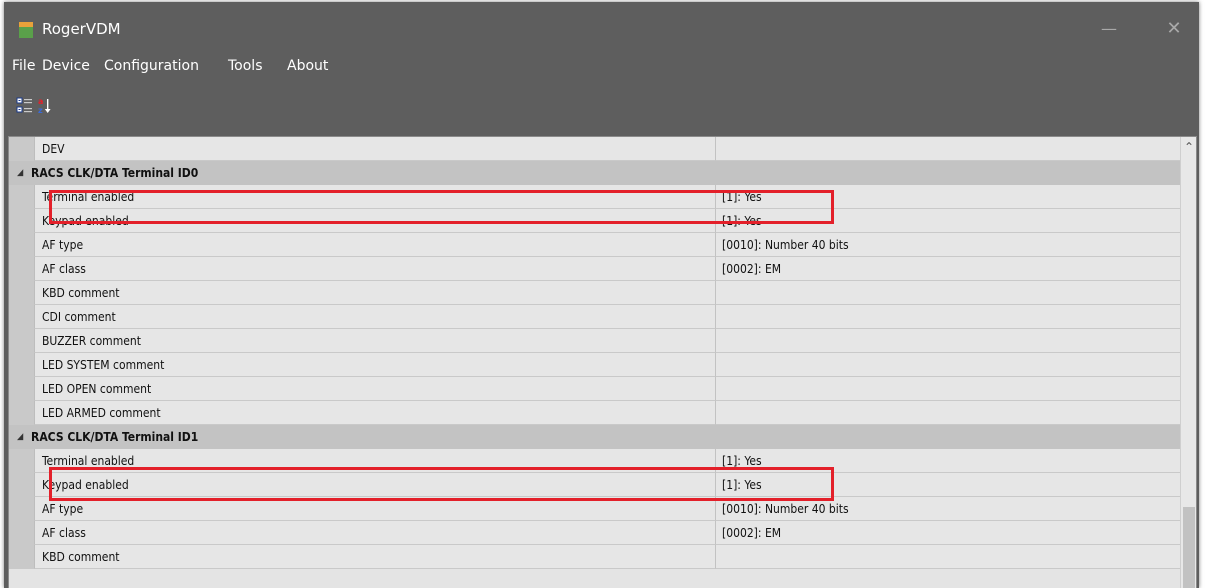 This screenshot has height=588, width=1207. Describe the element at coordinates (245, 66) in the screenshot. I see `menu-tools: Tools` at that location.